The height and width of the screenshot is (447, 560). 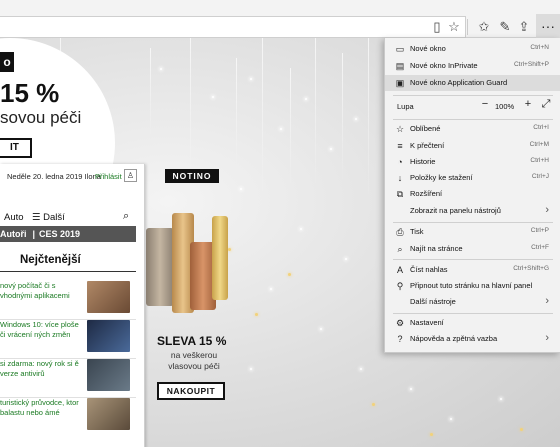 What do you see at coordinates (417, 231) in the screenshot?
I see `menu-item-label: Tisk` at bounding box center [417, 231].